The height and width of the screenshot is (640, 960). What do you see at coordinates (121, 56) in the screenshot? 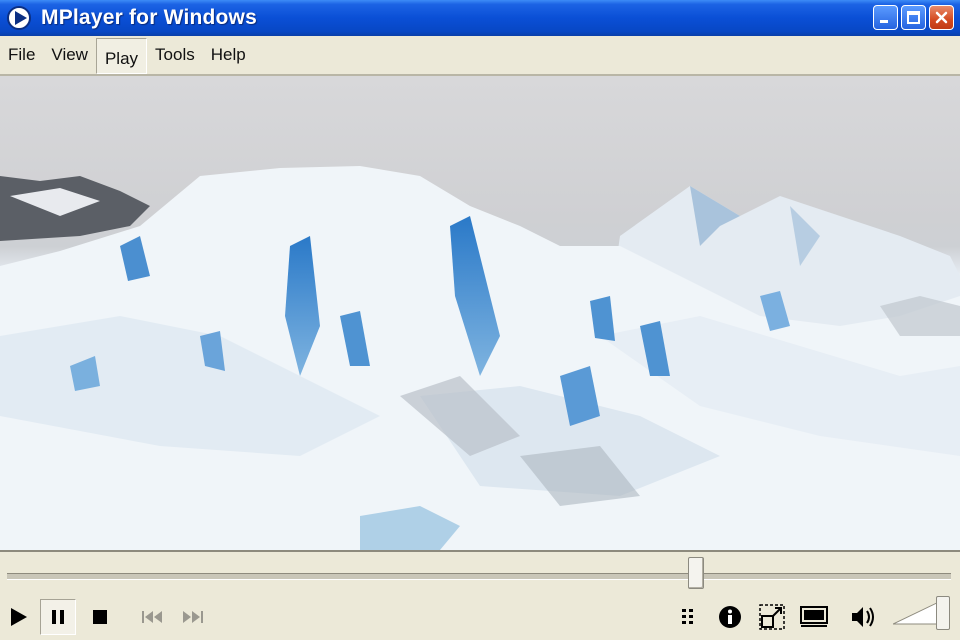
I see `menu-play: Play` at bounding box center [121, 56].